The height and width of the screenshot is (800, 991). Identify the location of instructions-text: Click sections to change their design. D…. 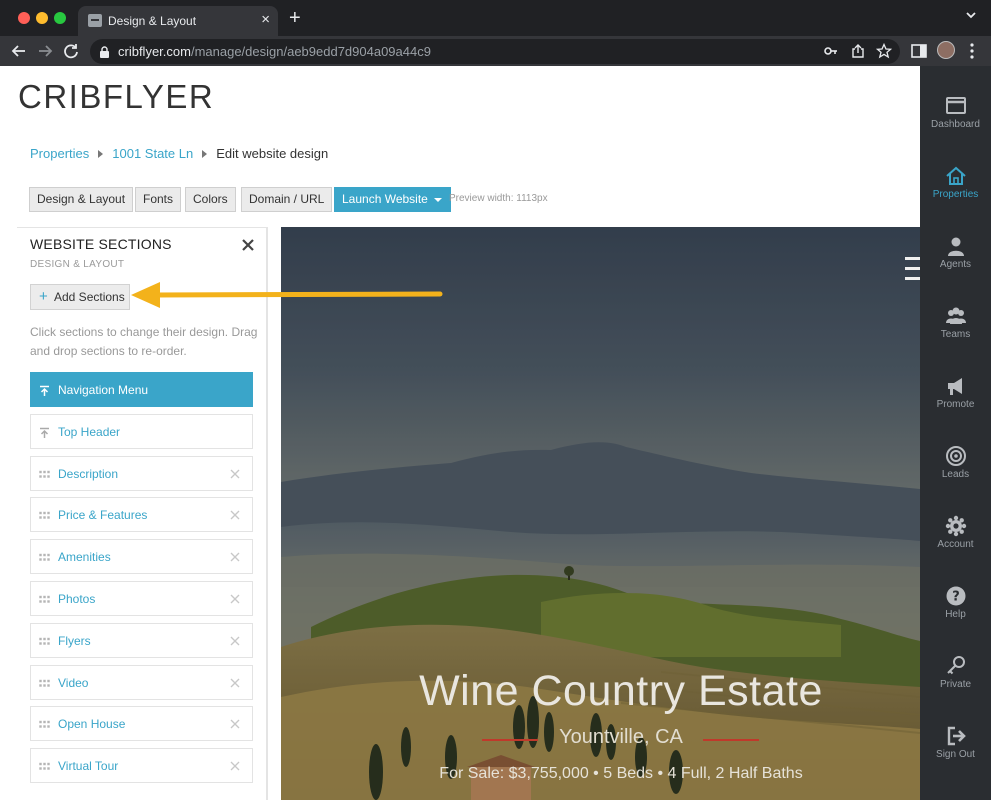
(144, 341).